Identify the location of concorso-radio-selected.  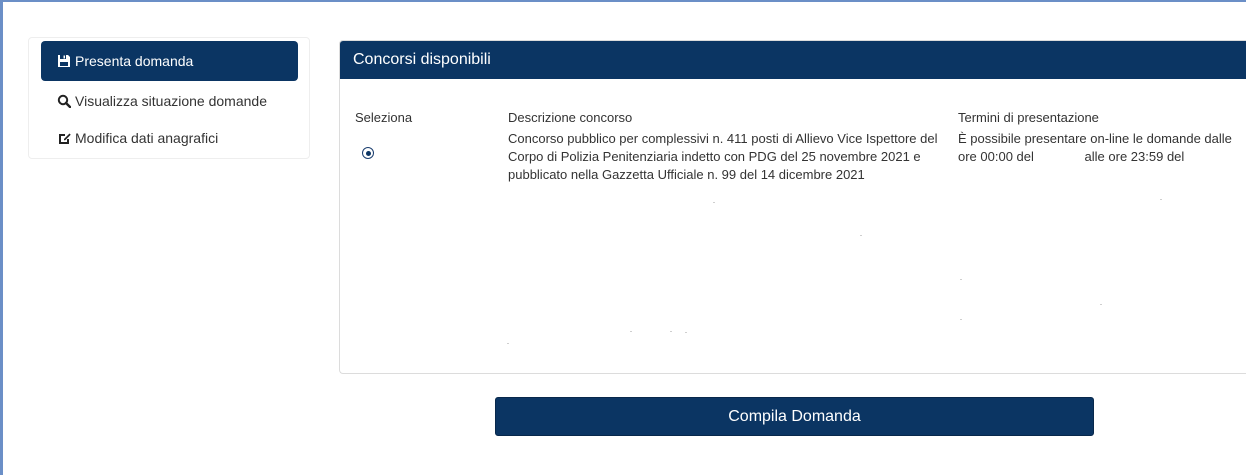
(368, 153).